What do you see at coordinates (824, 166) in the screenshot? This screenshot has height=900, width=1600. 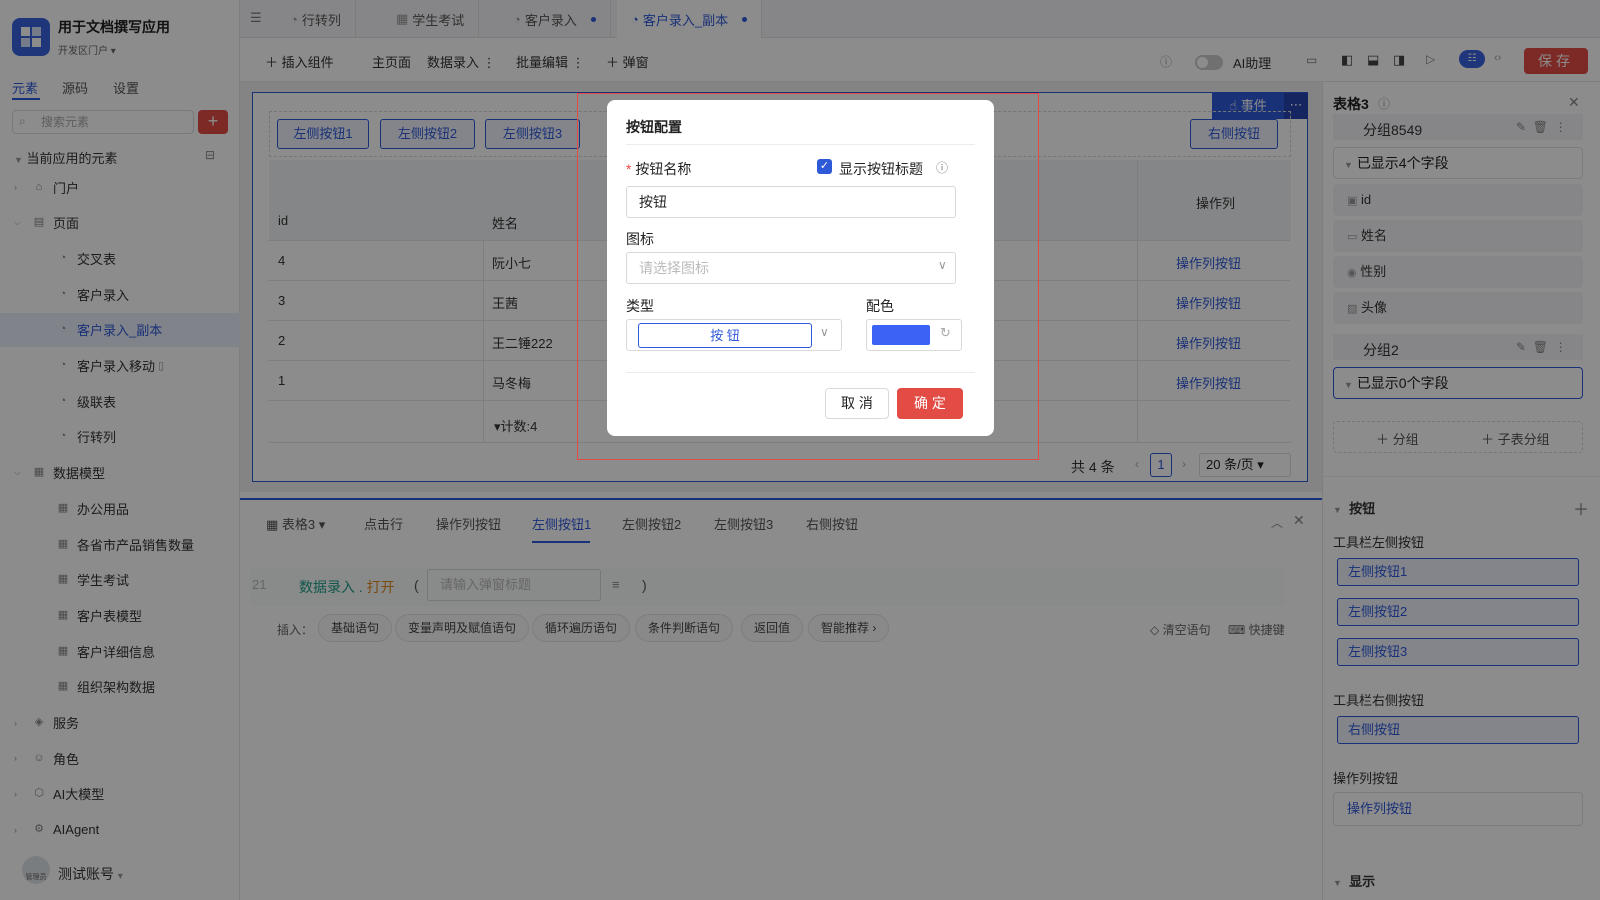 I see `show-title-checkbox: ✓` at bounding box center [824, 166].